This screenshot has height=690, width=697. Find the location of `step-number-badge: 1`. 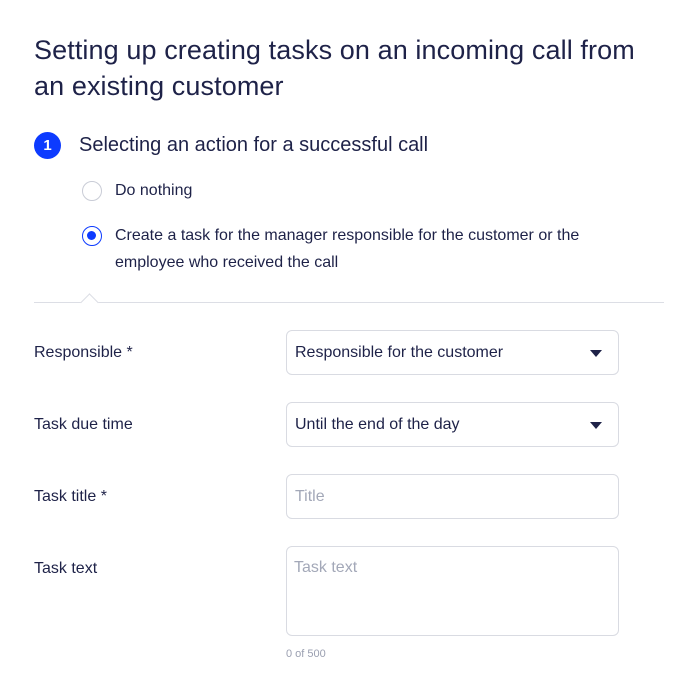

step-number-badge: 1 is located at coordinates (47, 145).